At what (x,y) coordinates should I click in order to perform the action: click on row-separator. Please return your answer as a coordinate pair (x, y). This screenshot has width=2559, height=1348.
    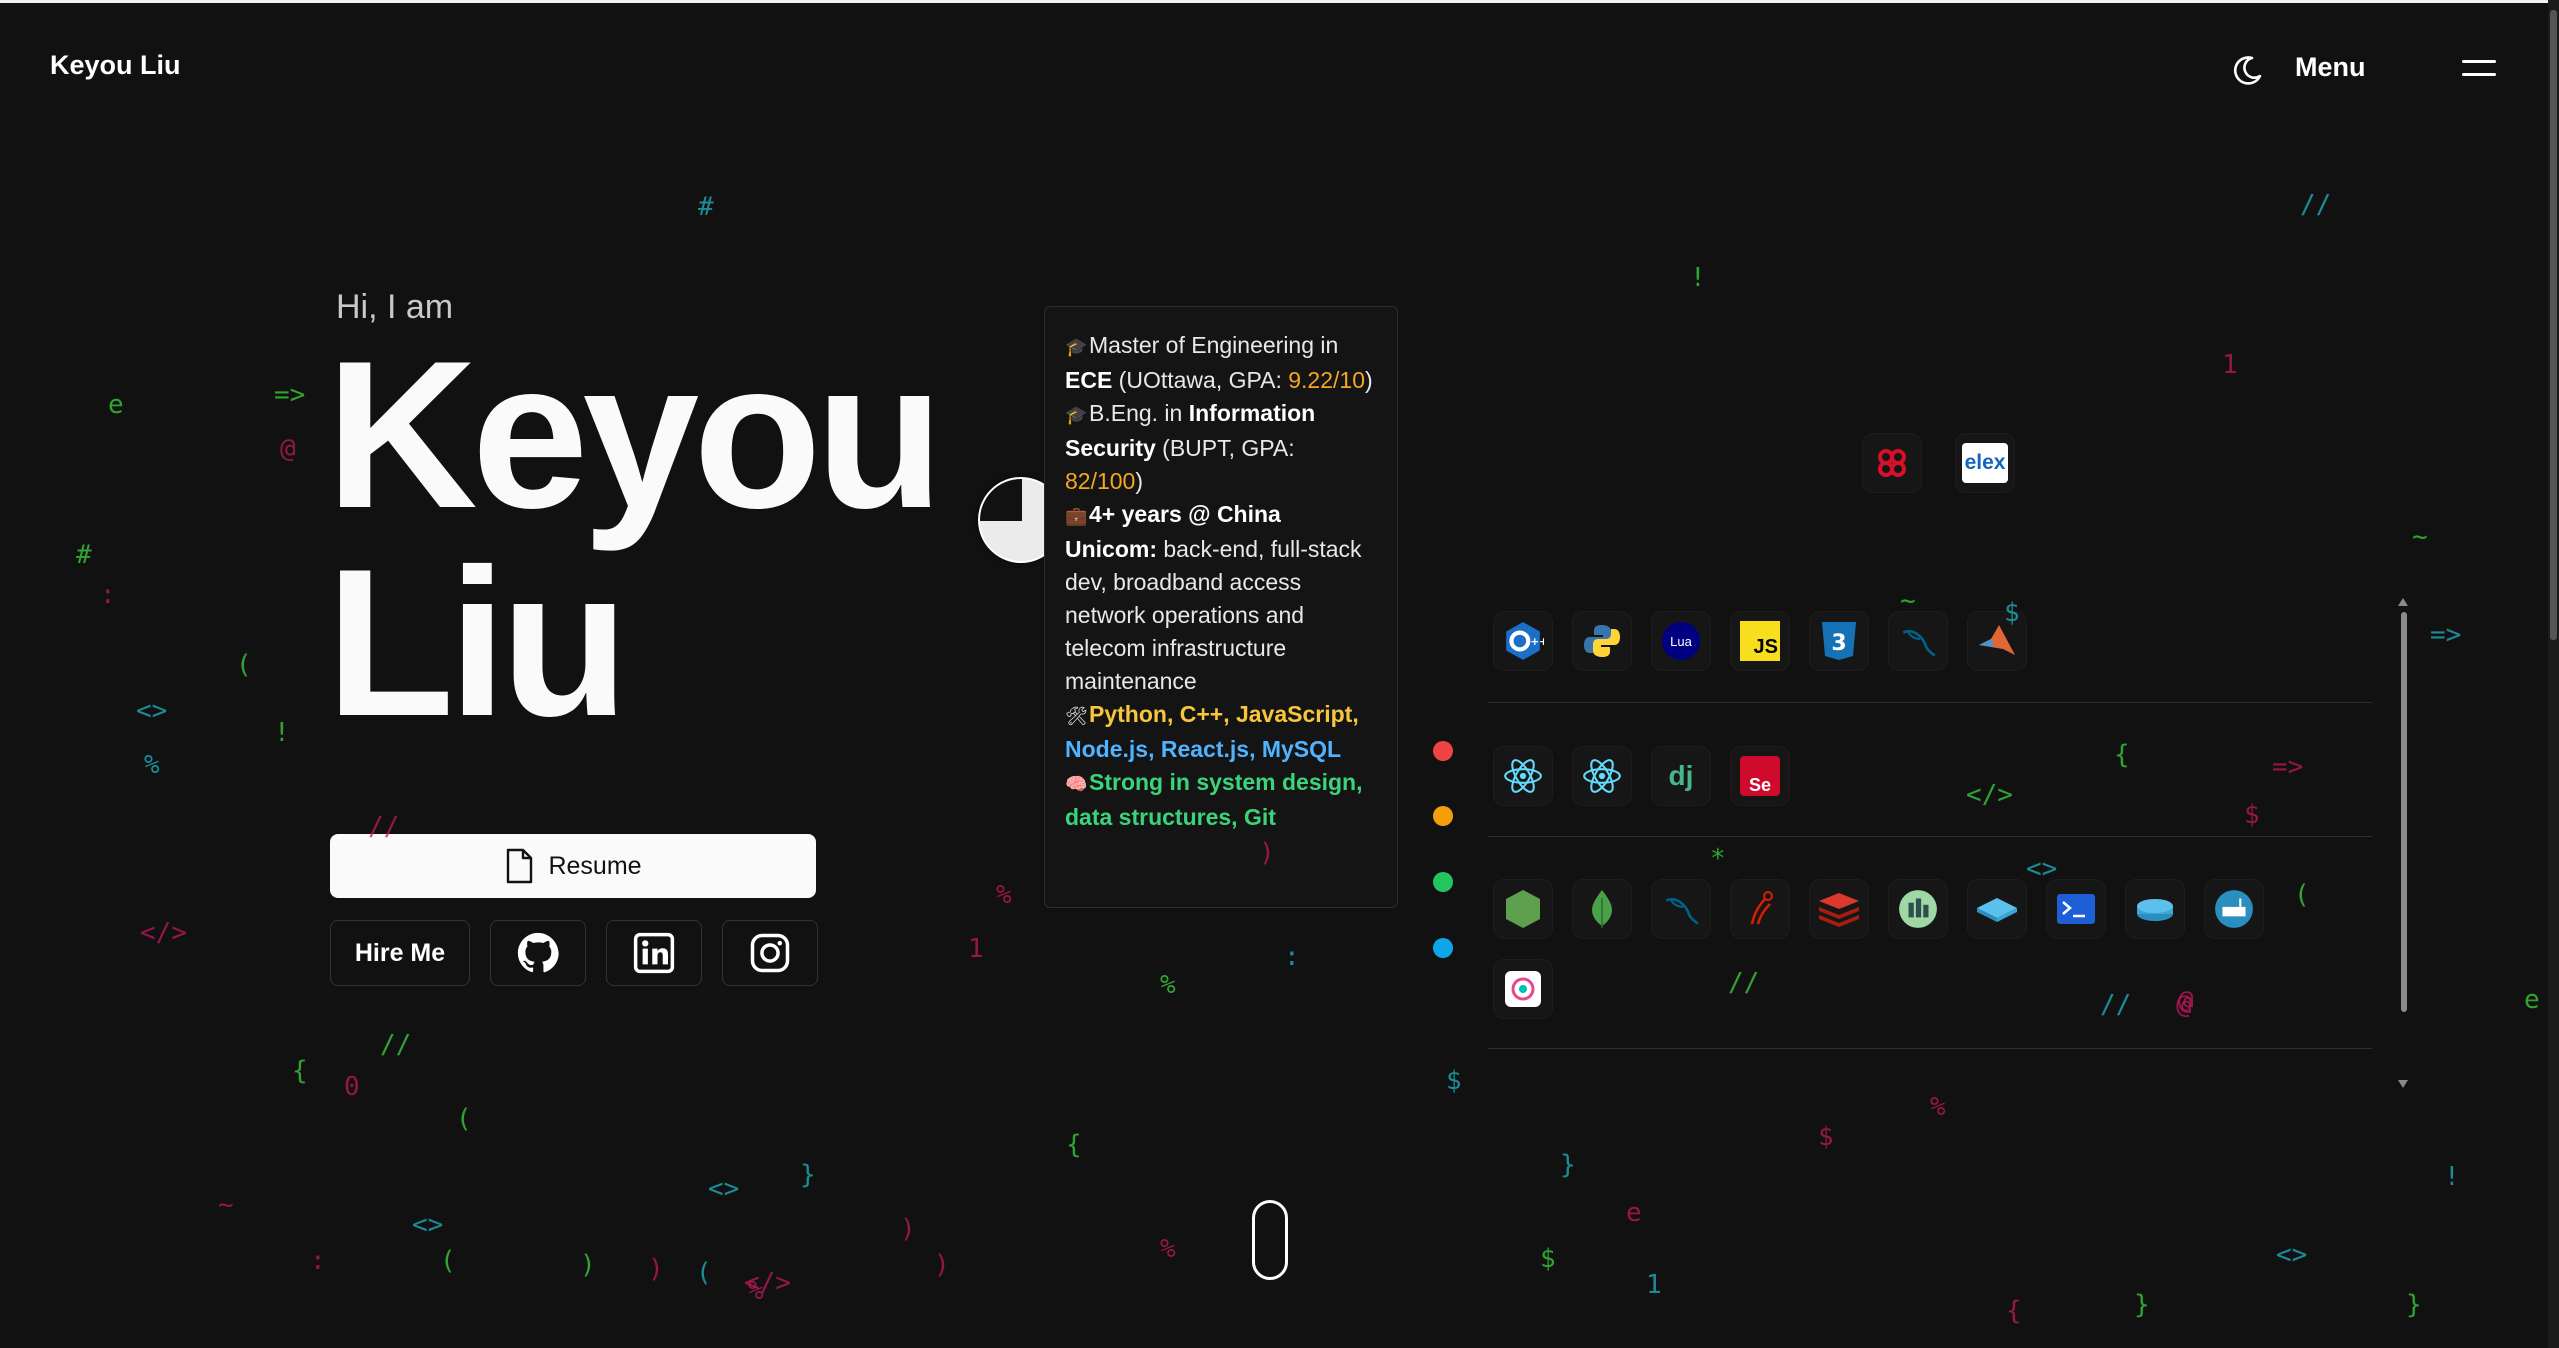
    Looking at the image, I should click on (1930, 702).